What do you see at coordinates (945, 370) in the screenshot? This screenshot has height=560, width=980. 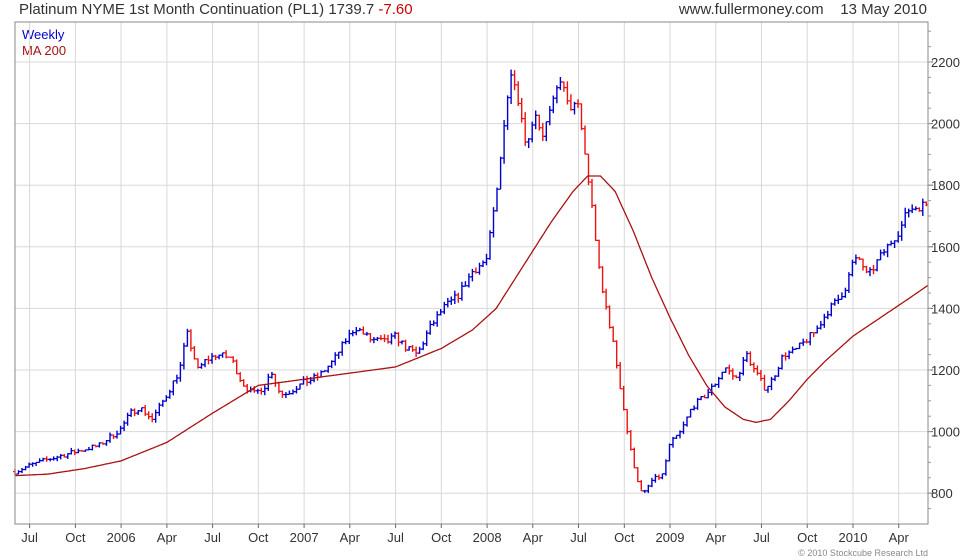 I see `y-tick-label: 1200` at bounding box center [945, 370].